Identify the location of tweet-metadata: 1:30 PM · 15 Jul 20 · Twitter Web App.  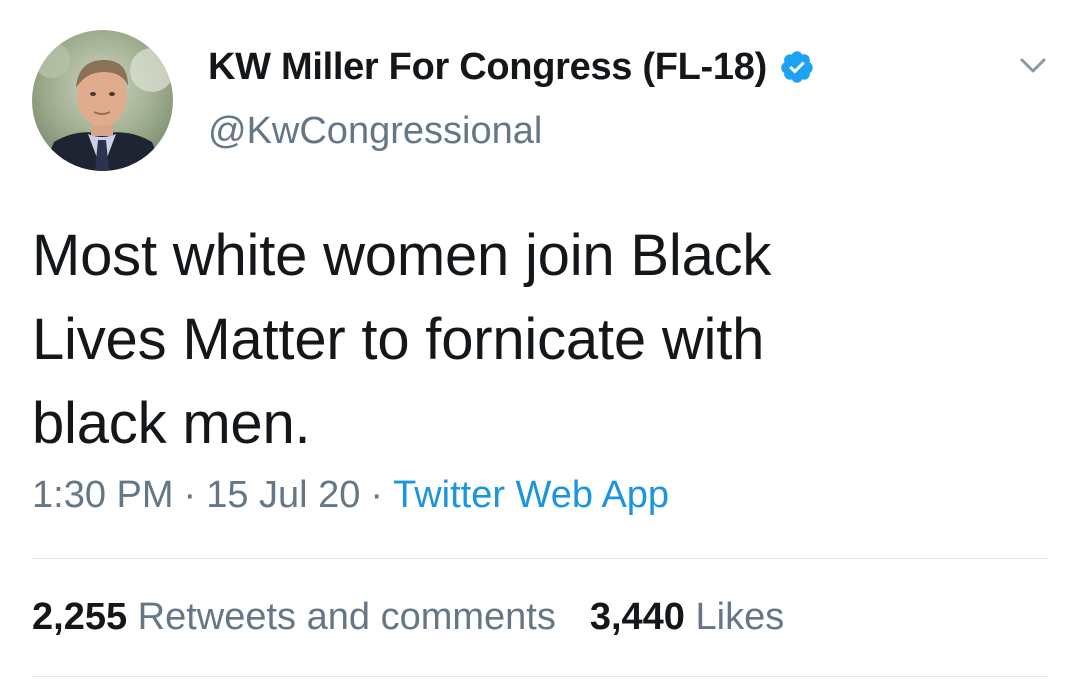
(350, 495).